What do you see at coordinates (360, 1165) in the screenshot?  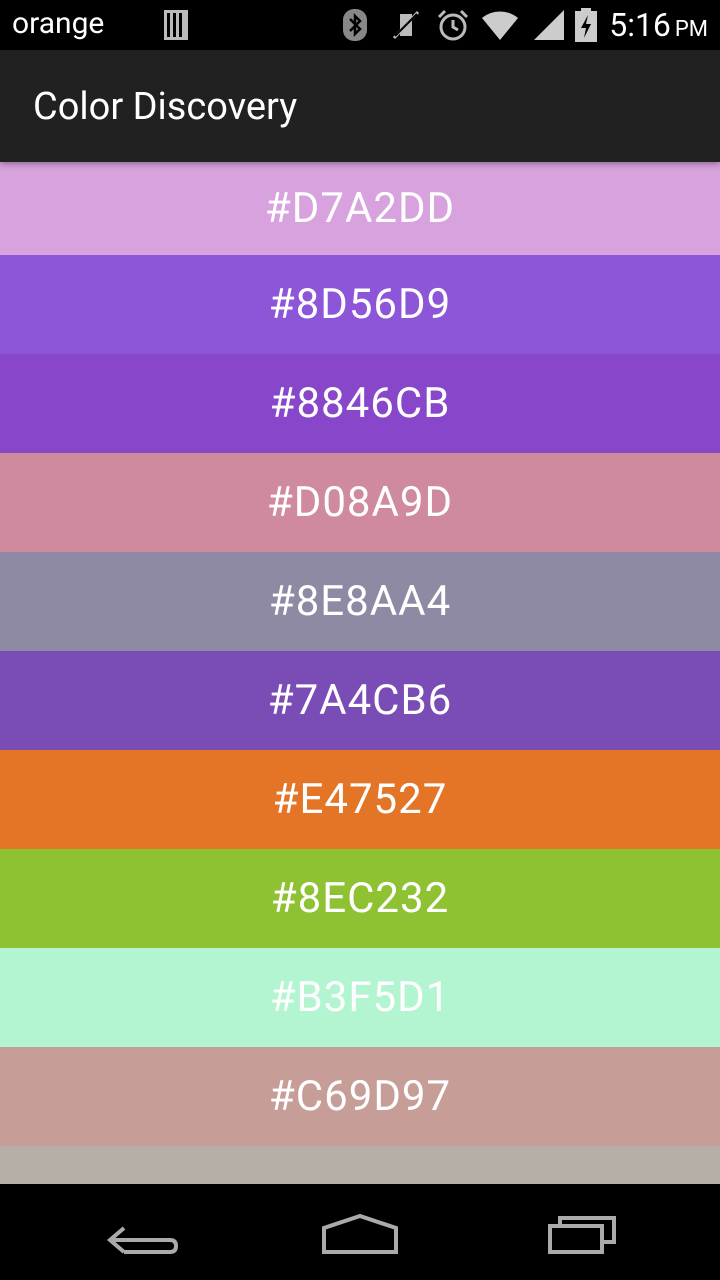 I see `color-swatch-row` at bounding box center [360, 1165].